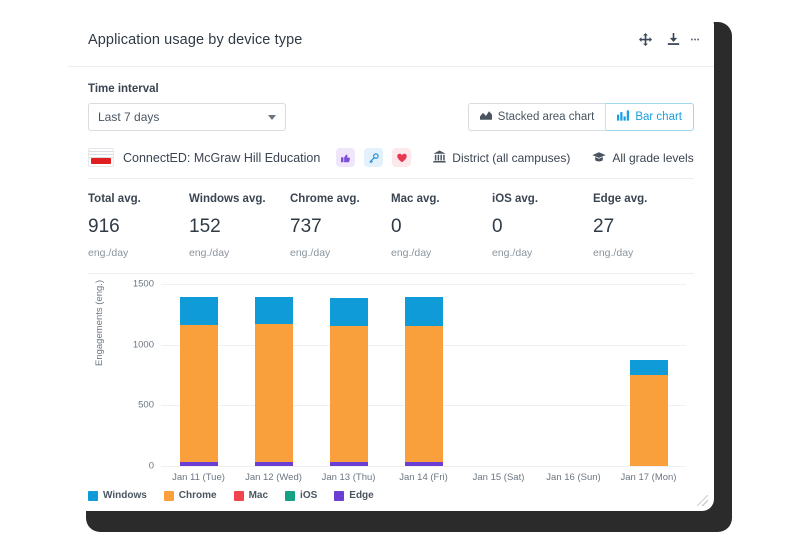  Describe the element at coordinates (197, 495) in the screenshot. I see `legend-label: Chrome` at that location.